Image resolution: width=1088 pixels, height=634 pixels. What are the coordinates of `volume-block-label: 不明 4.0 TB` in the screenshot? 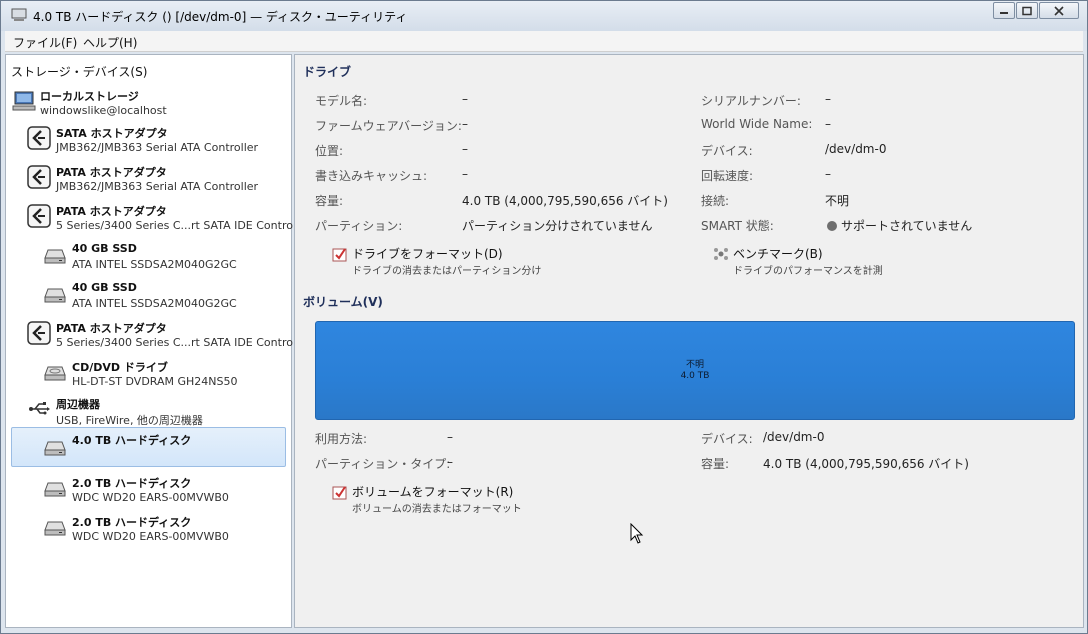 It's located at (695, 371).